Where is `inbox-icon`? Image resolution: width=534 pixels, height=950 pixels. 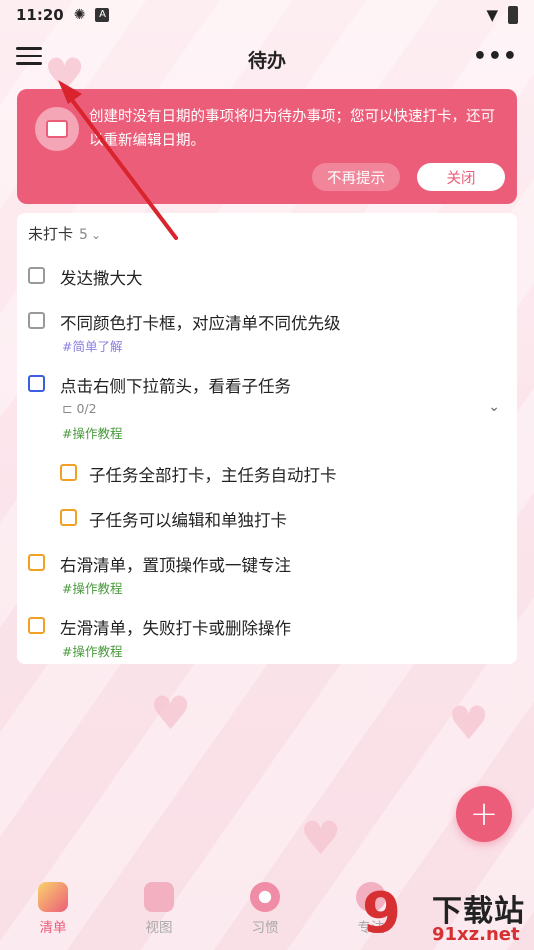
inbox-icon is located at coordinates (57, 129).